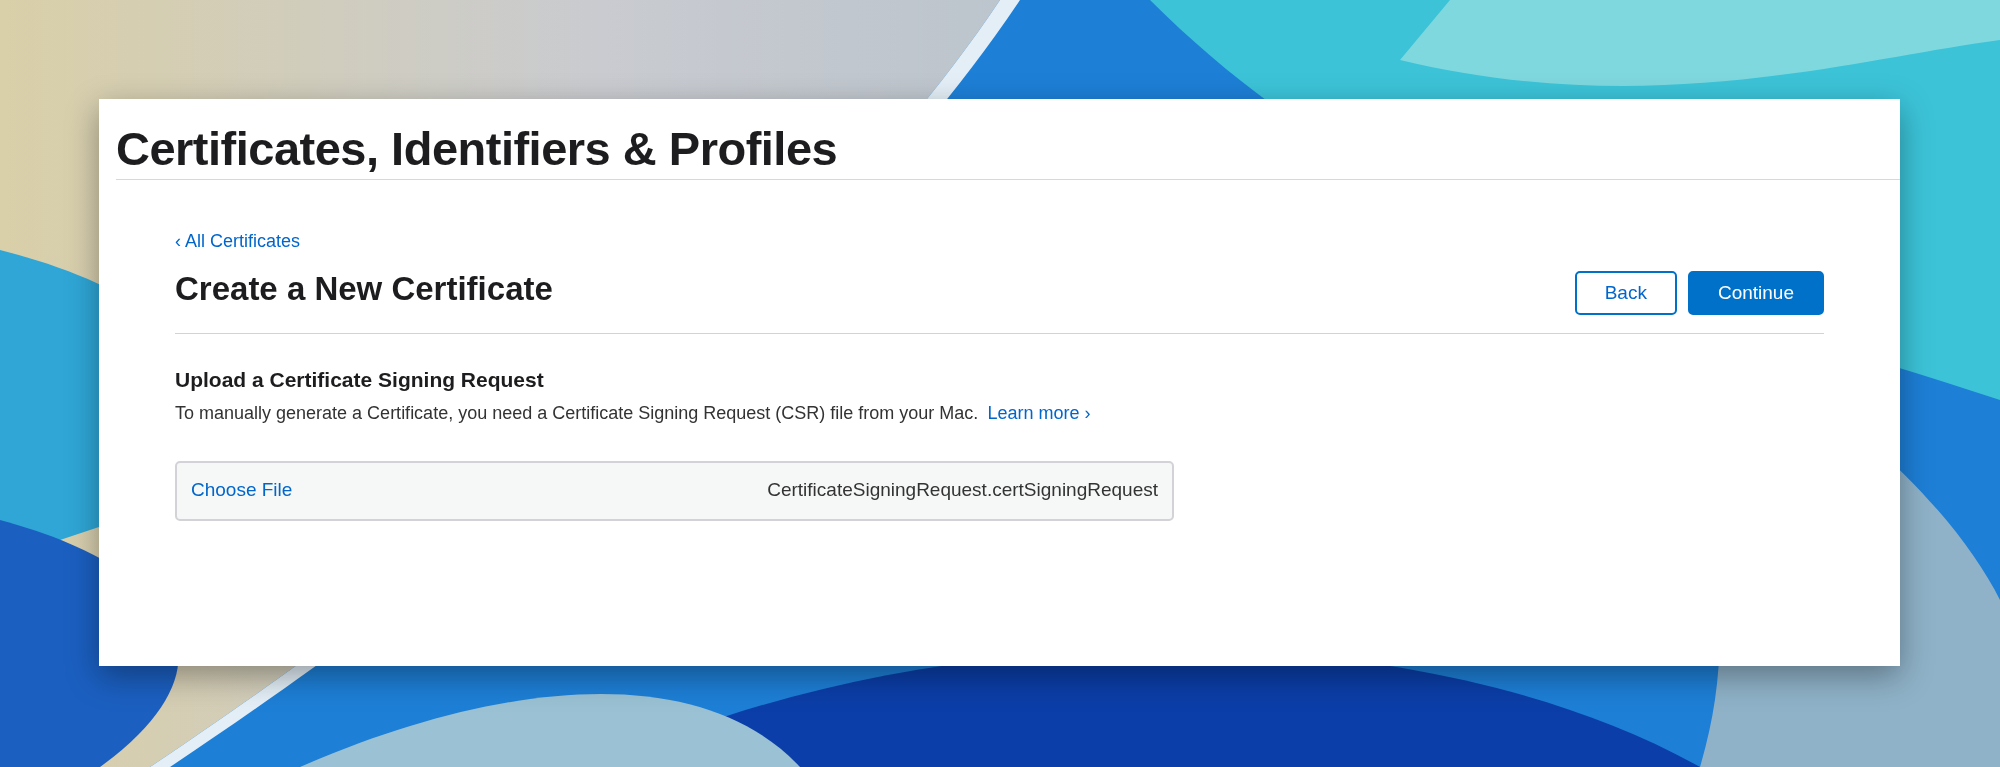  What do you see at coordinates (238, 241) in the screenshot?
I see `back-link: ‹ All Certificates` at bounding box center [238, 241].